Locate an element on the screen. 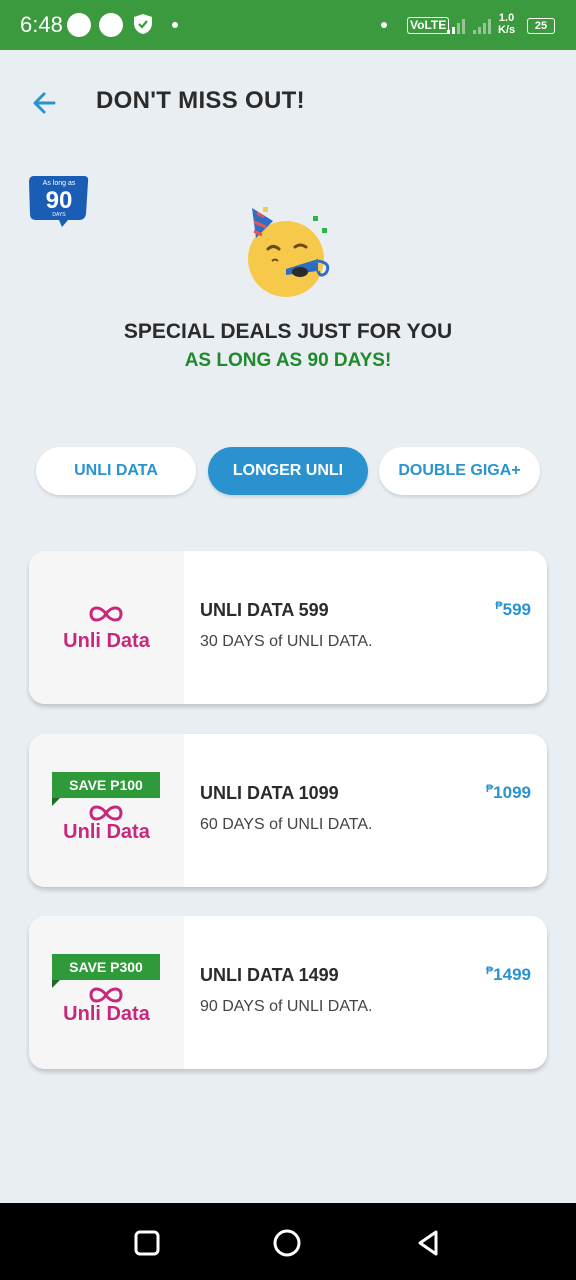 The width and height of the screenshot is (576, 1280). back-triangle-icon is located at coordinates (429, 1243).